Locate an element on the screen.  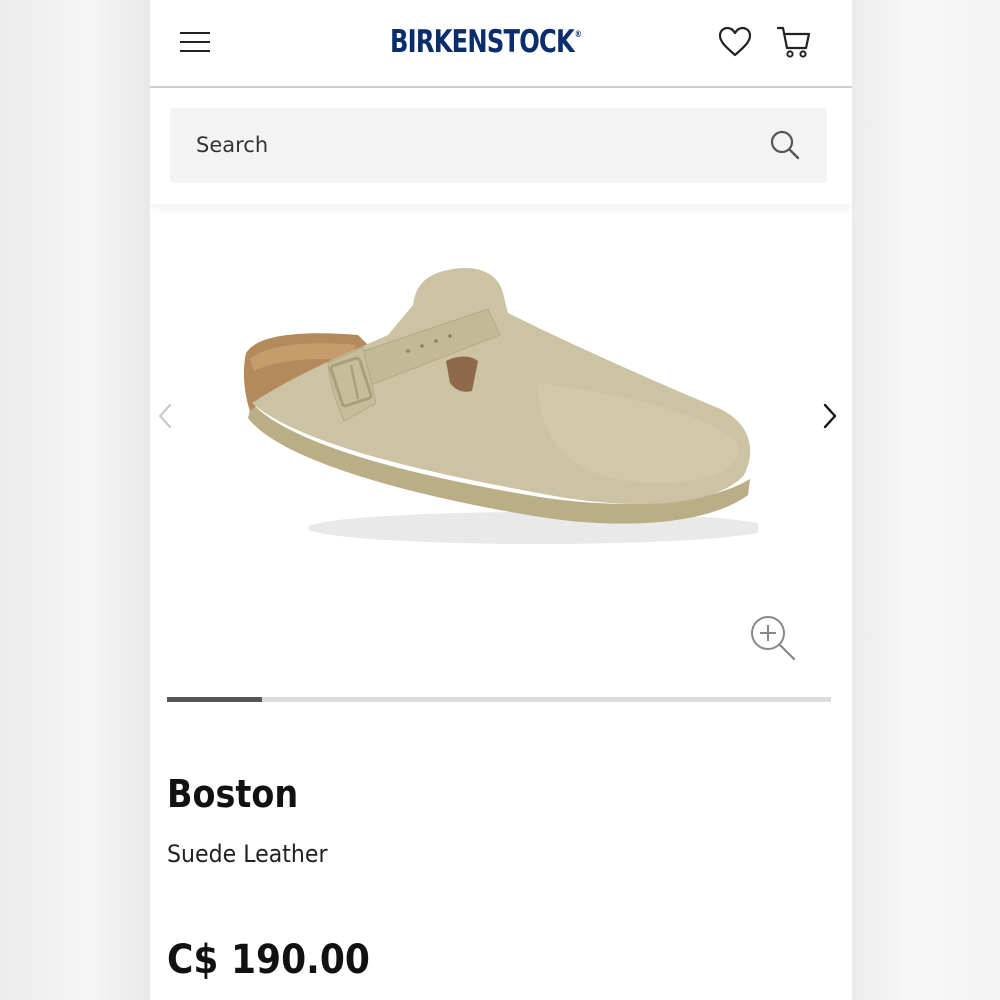
hamburger-menu-icon is located at coordinates (195, 42).